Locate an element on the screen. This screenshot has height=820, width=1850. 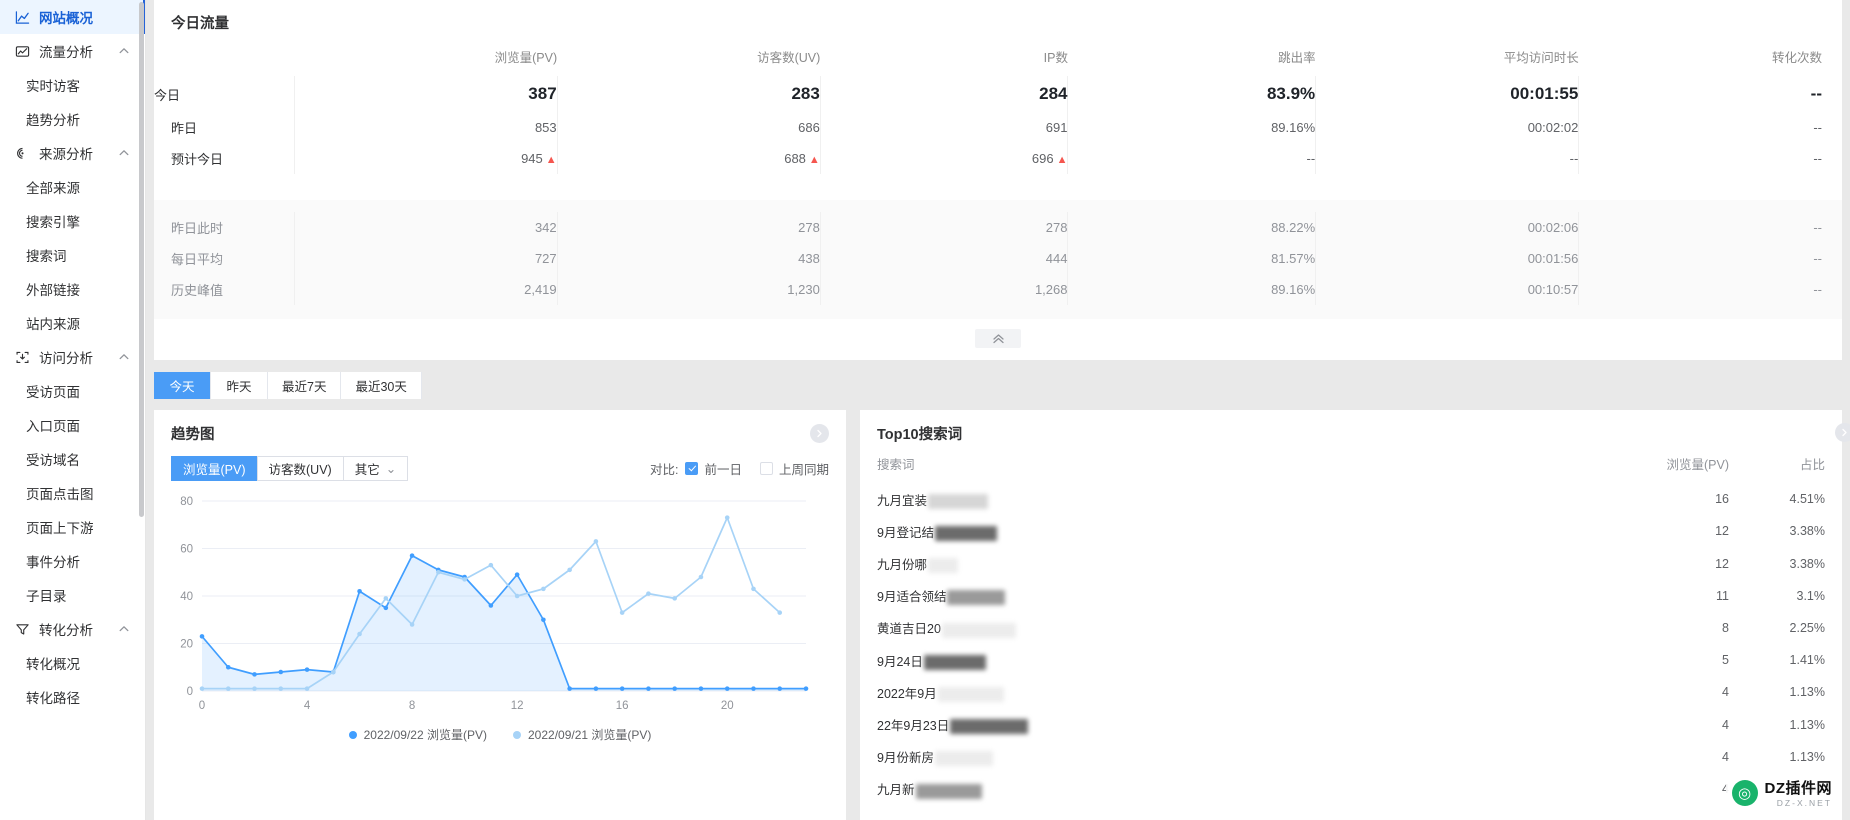
top10-keyword-cell: 九月份哪 is located at coordinates (1243, 563).